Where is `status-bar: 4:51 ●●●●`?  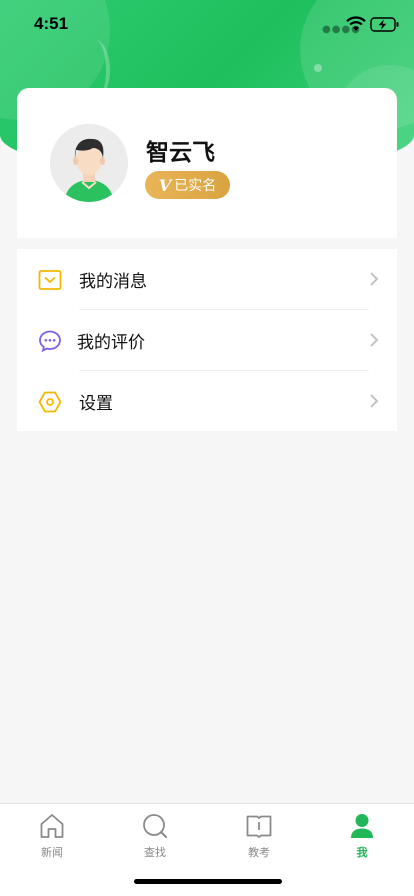
status-bar: 4:51 ●●●● is located at coordinates (207, 24).